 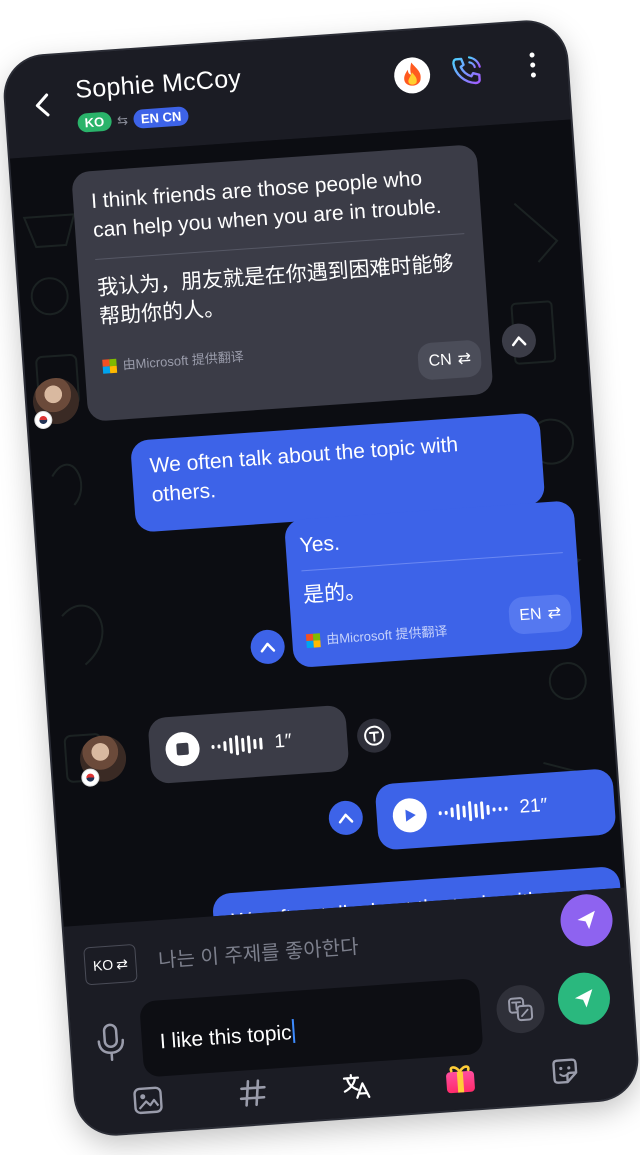 I want to click on lang-tag-label: EN, so click(x=530, y=615).